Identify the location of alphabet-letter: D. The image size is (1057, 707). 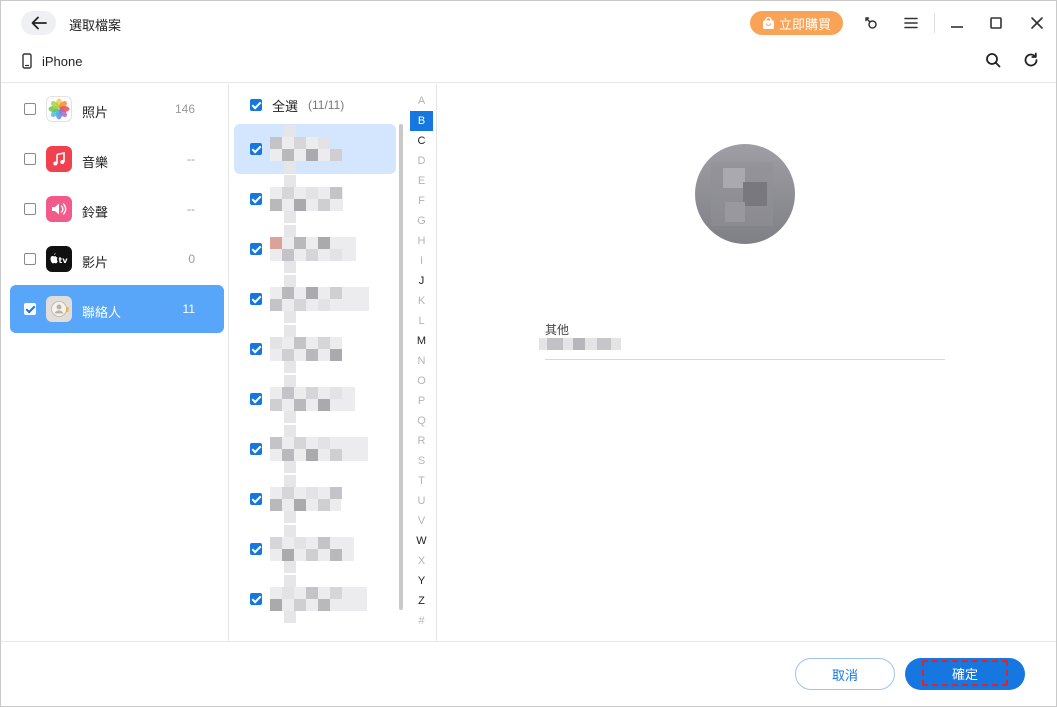
(421, 161).